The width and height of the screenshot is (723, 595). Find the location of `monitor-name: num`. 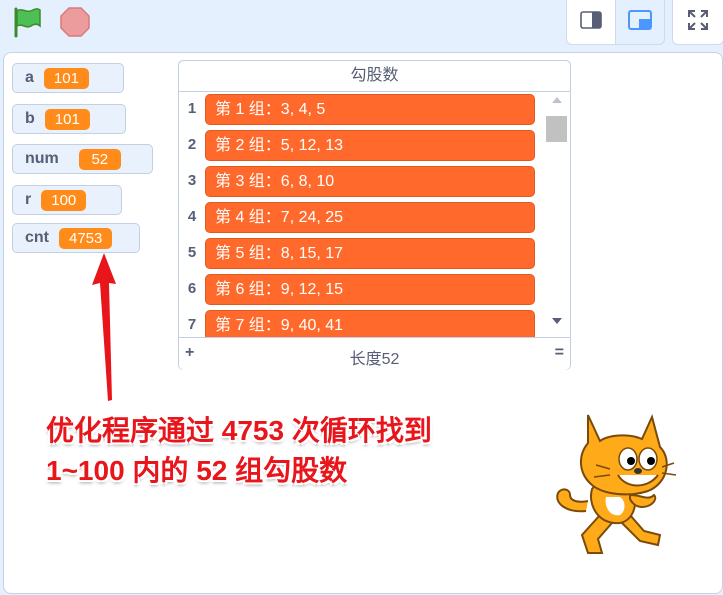

monitor-name: num is located at coordinates (42, 158).